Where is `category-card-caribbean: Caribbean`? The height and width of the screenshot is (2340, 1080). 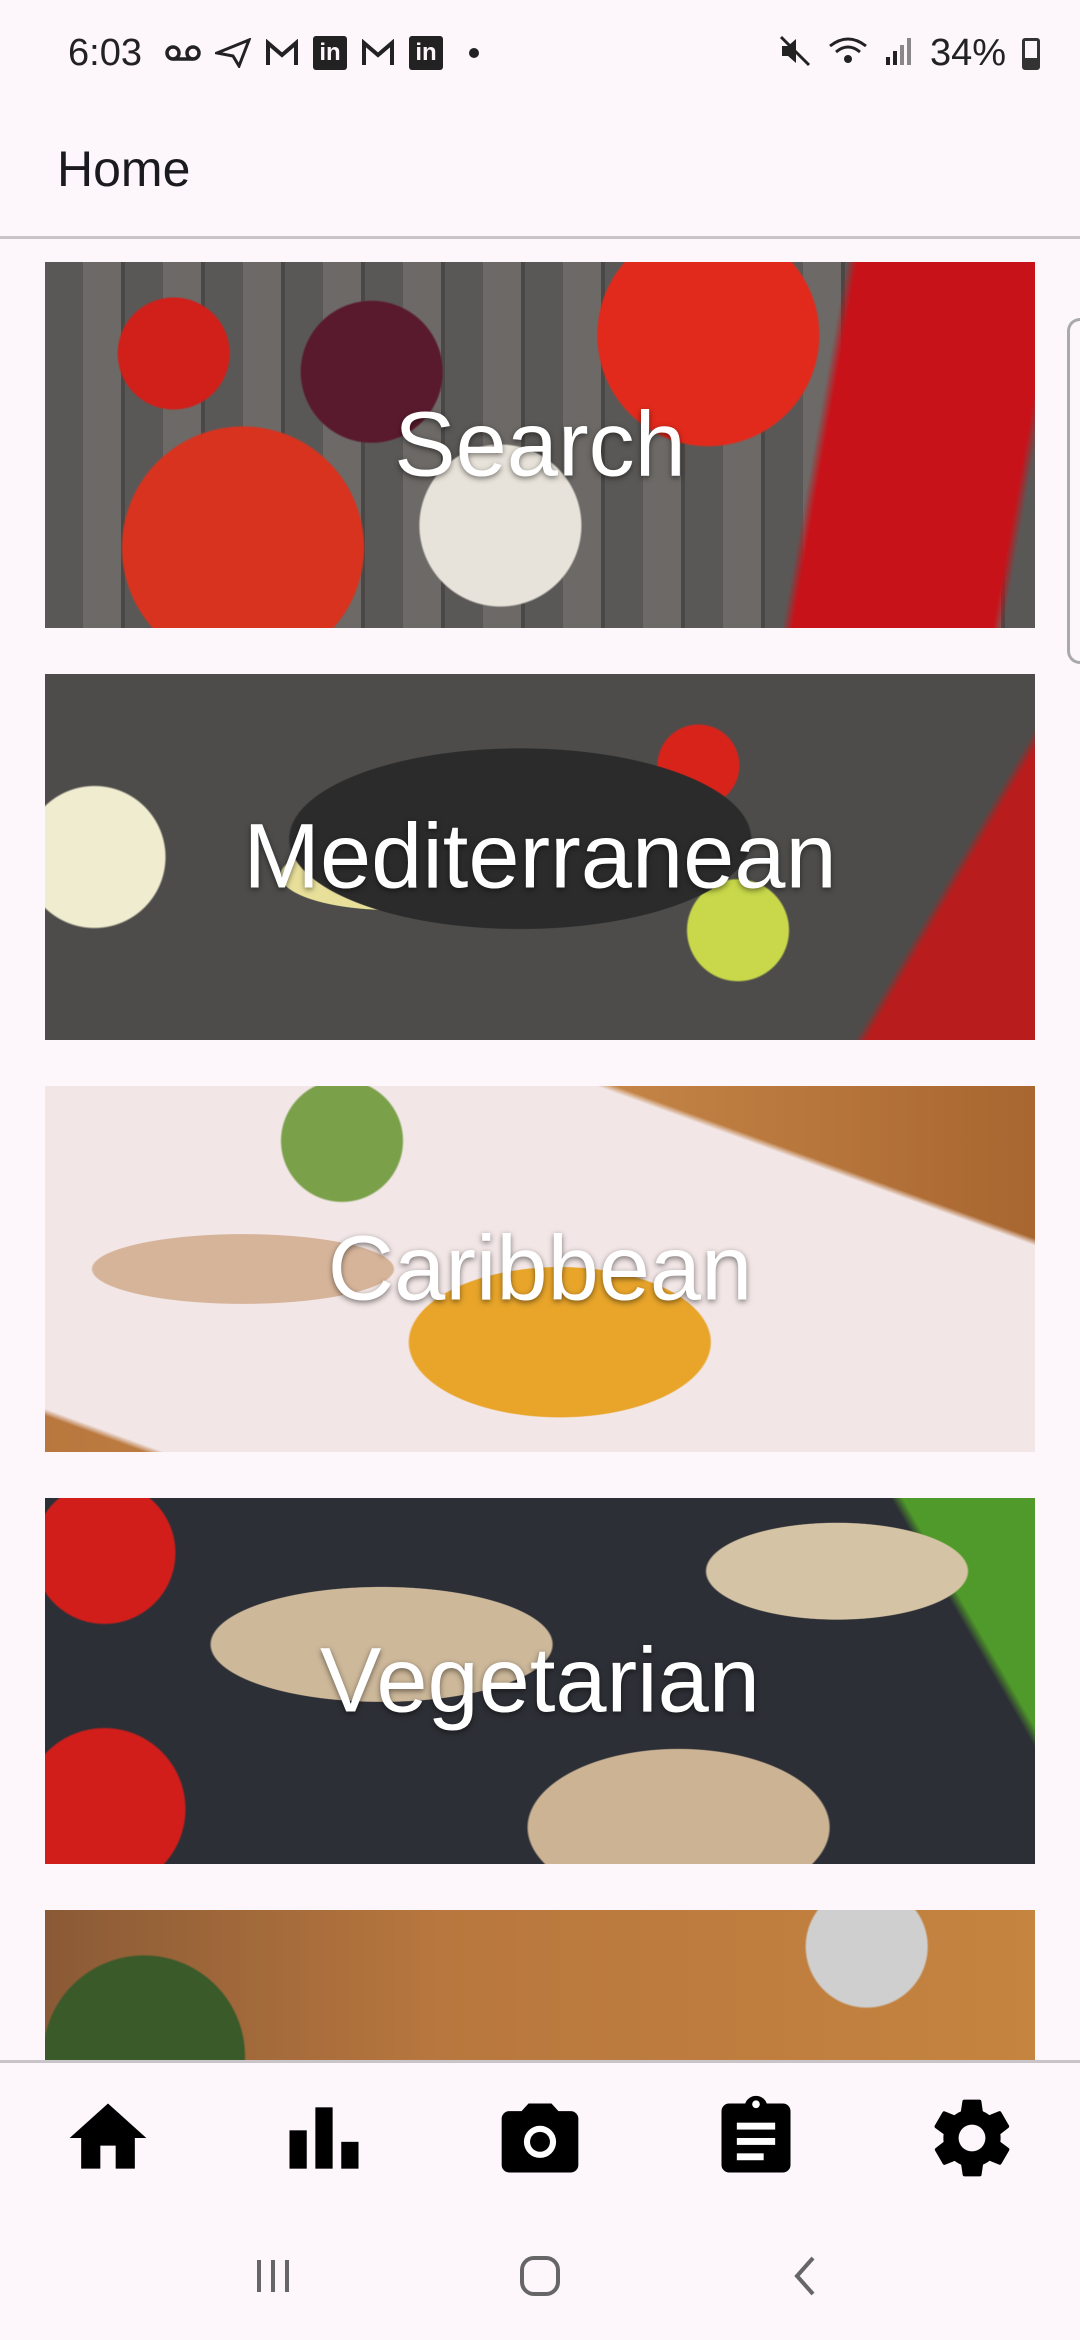 category-card-caribbean: Caribbean is located at coordinates (540, 1269).